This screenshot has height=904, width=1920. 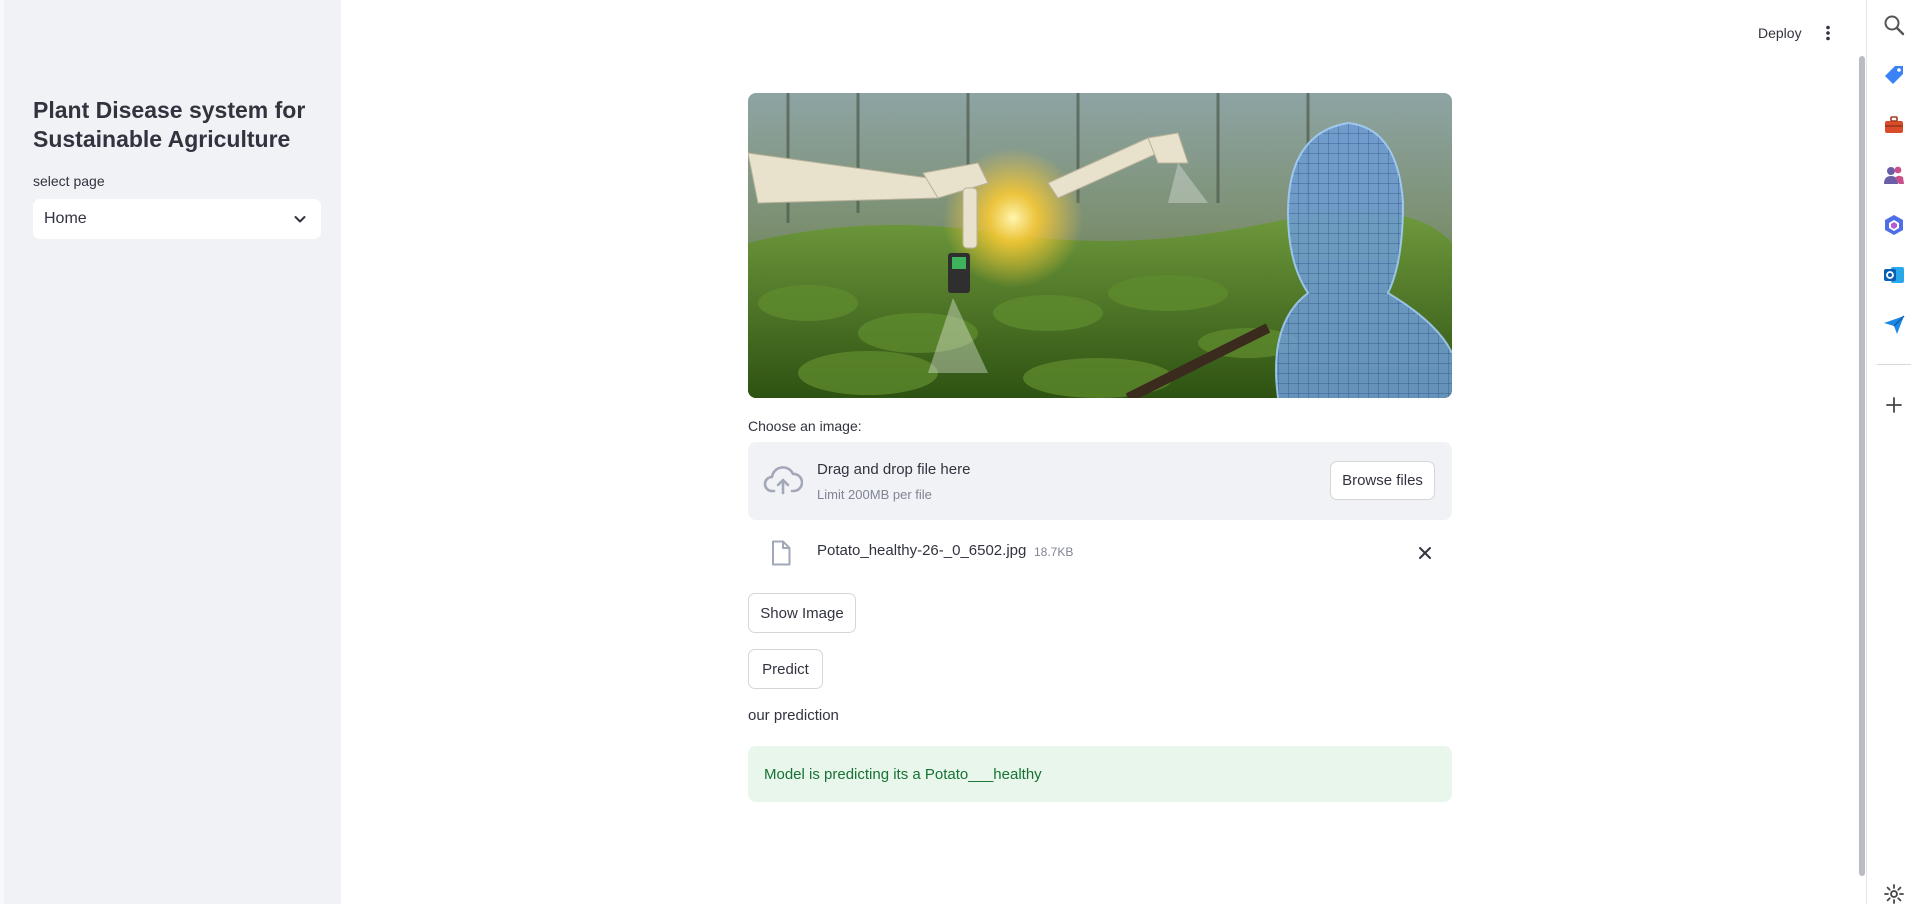 I want to click on tag-icon, so click(x=1894, y=75).